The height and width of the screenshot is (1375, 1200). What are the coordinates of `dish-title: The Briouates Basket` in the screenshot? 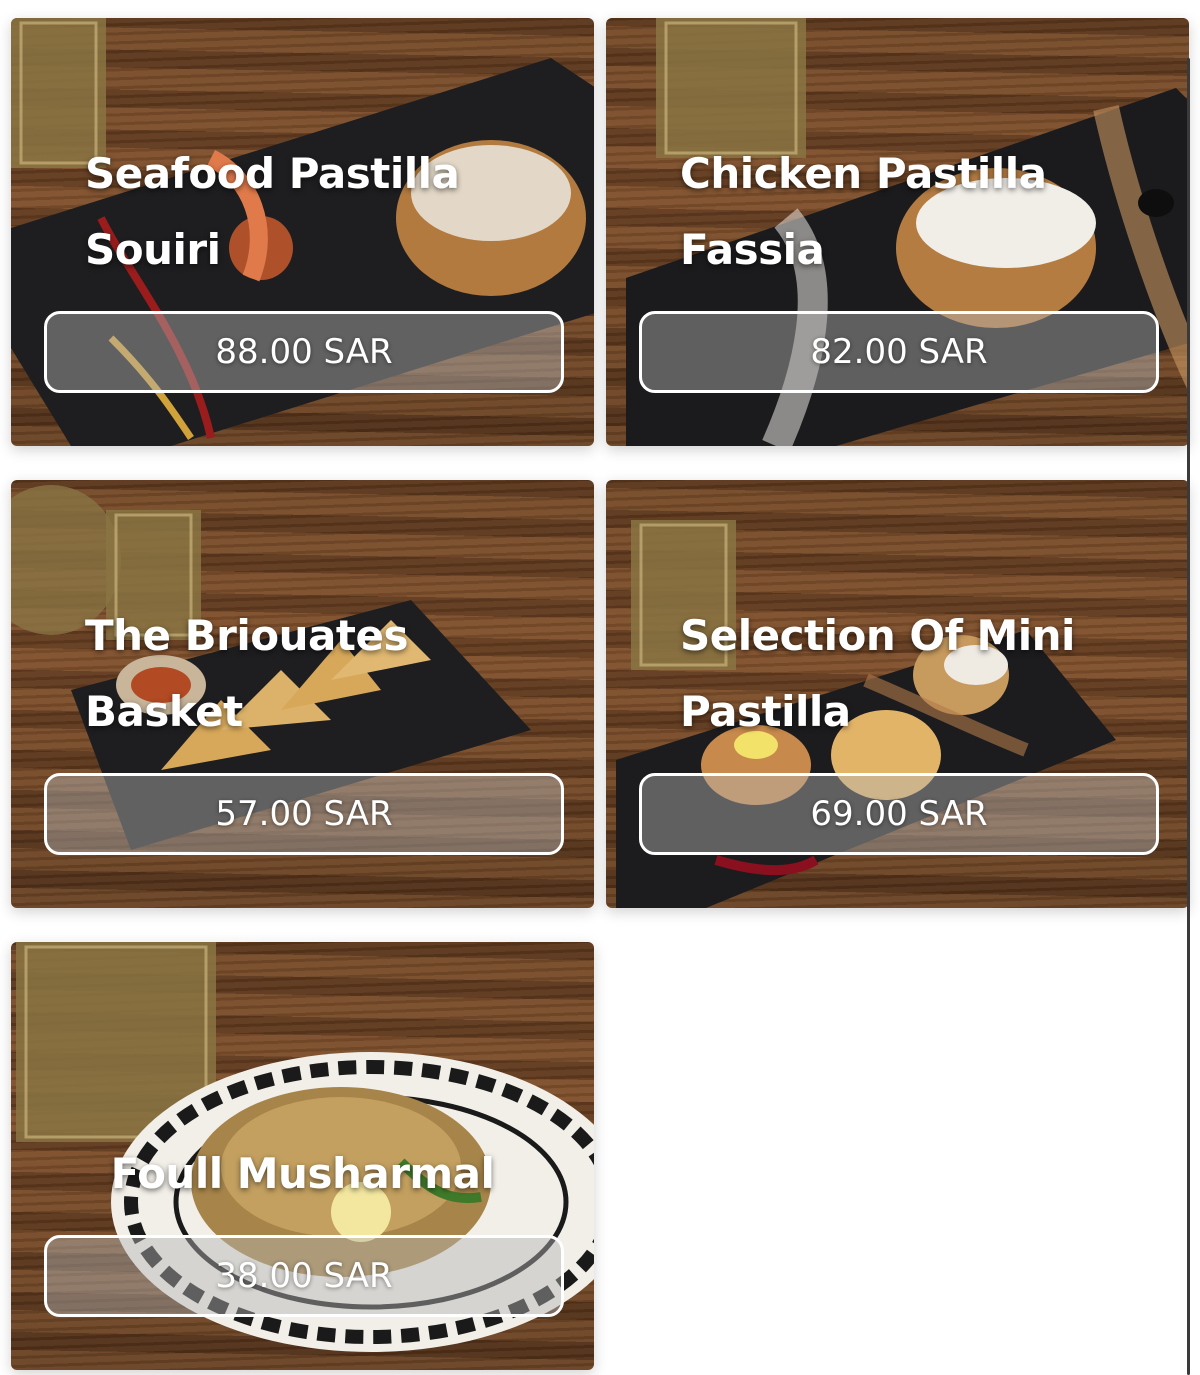 It's located at (246, 673).